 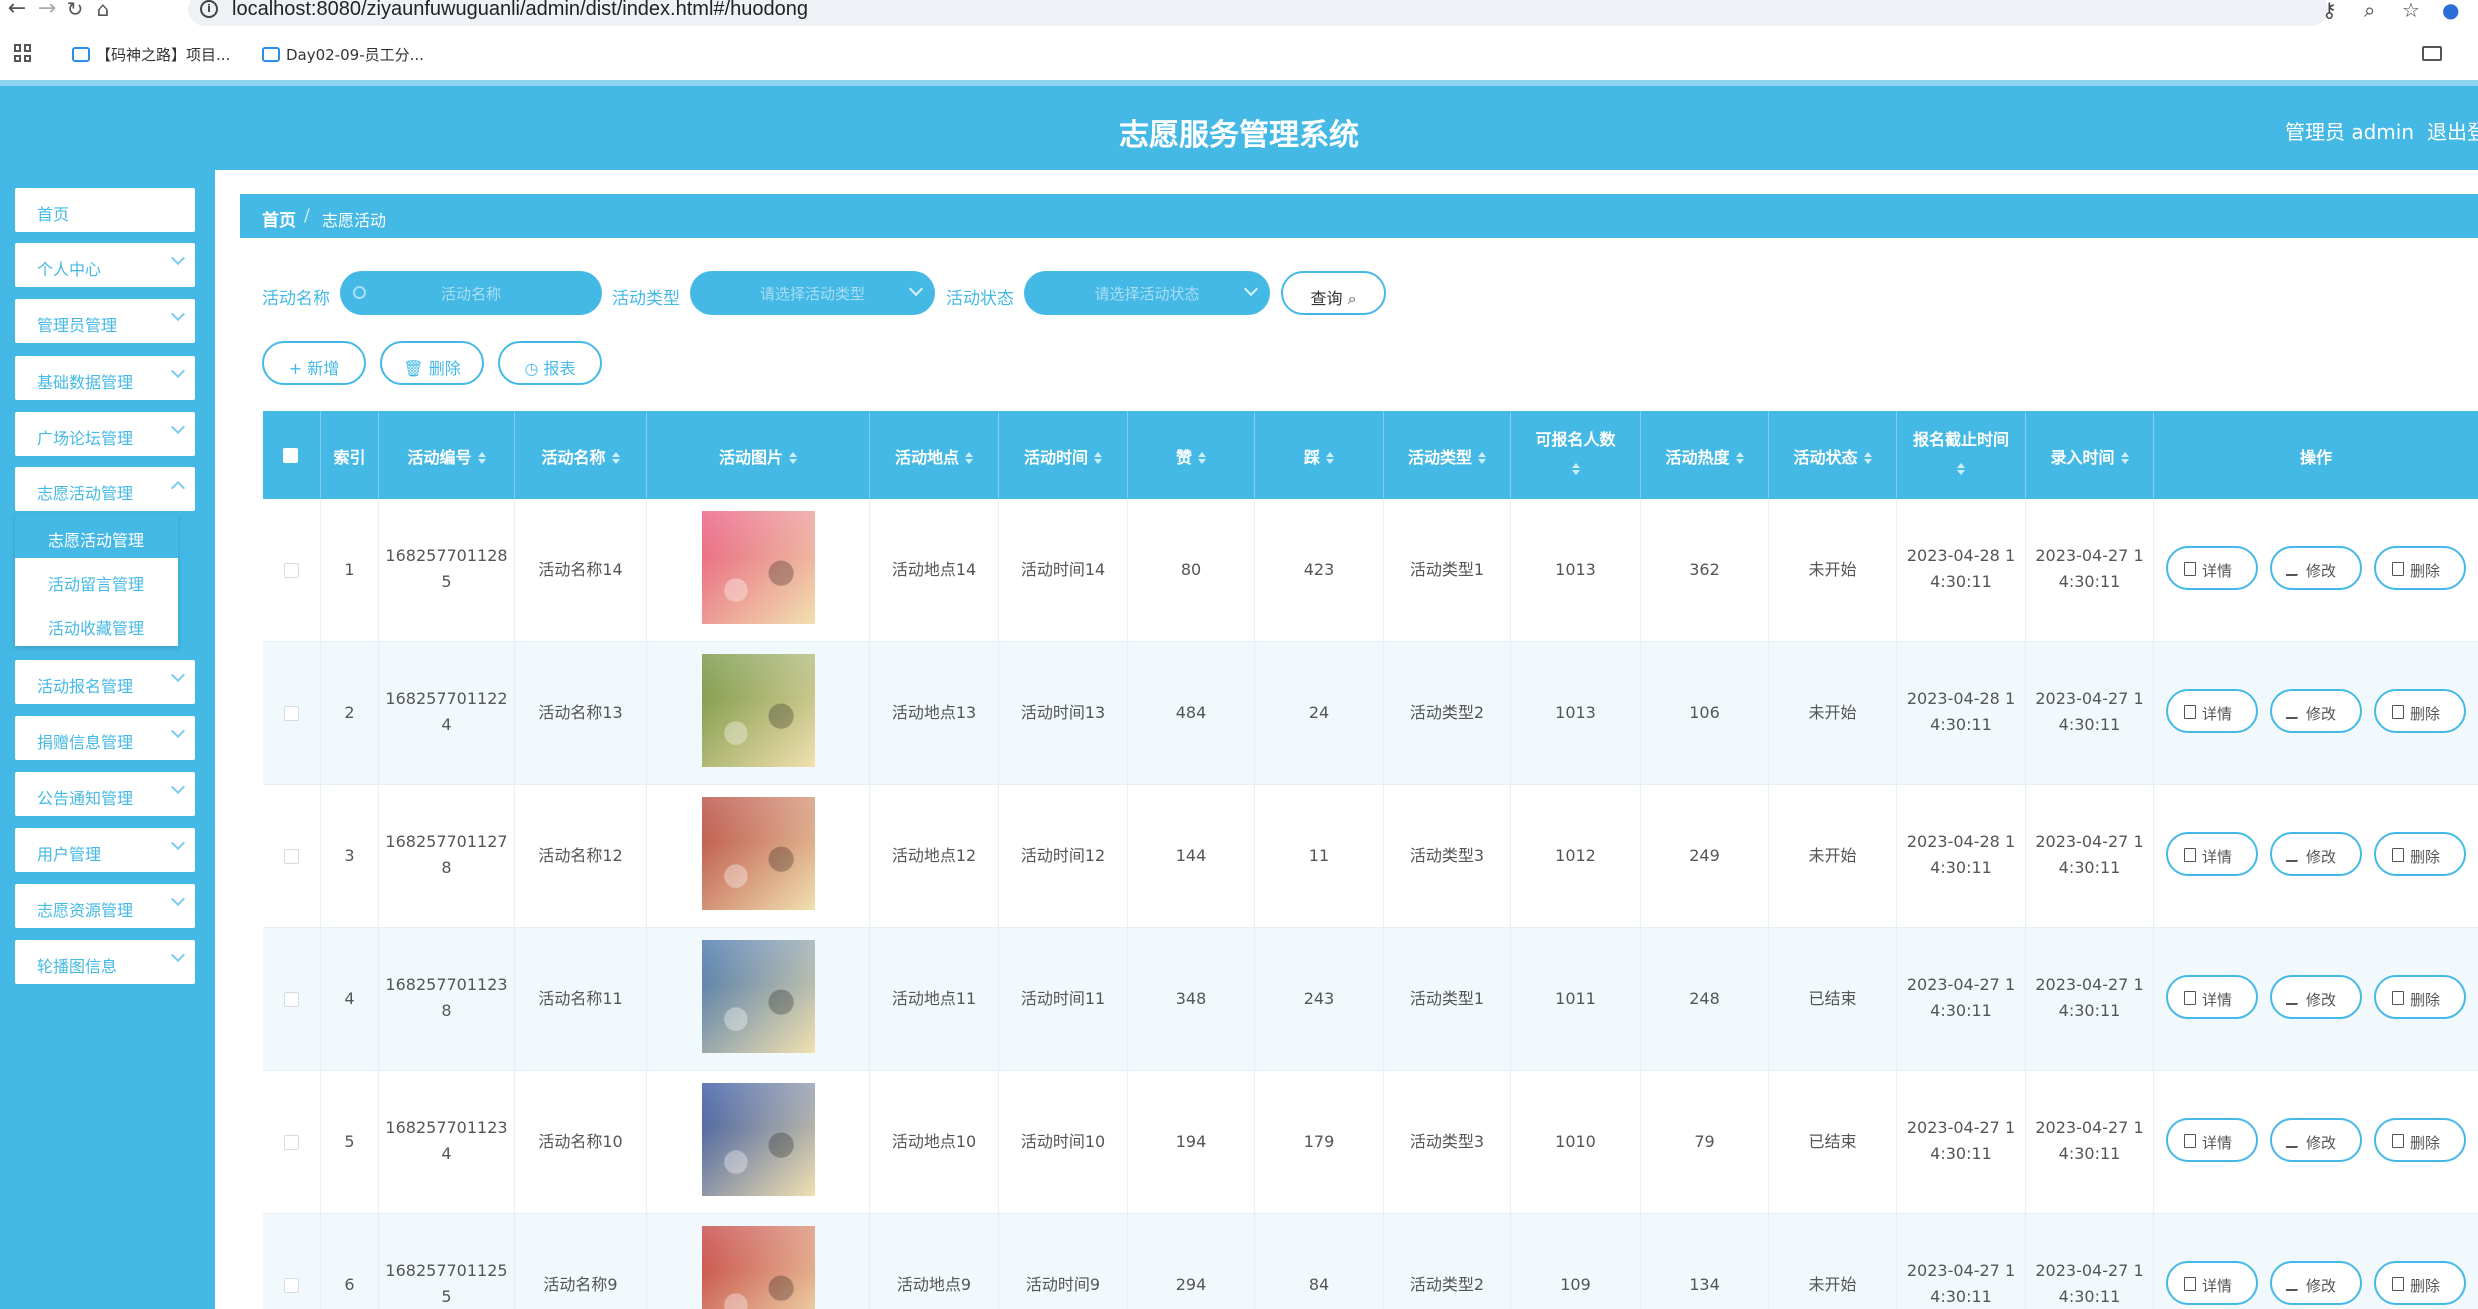 I want to click on activity-status-select: 请选择活动状态, so click(x=1147, y=293).